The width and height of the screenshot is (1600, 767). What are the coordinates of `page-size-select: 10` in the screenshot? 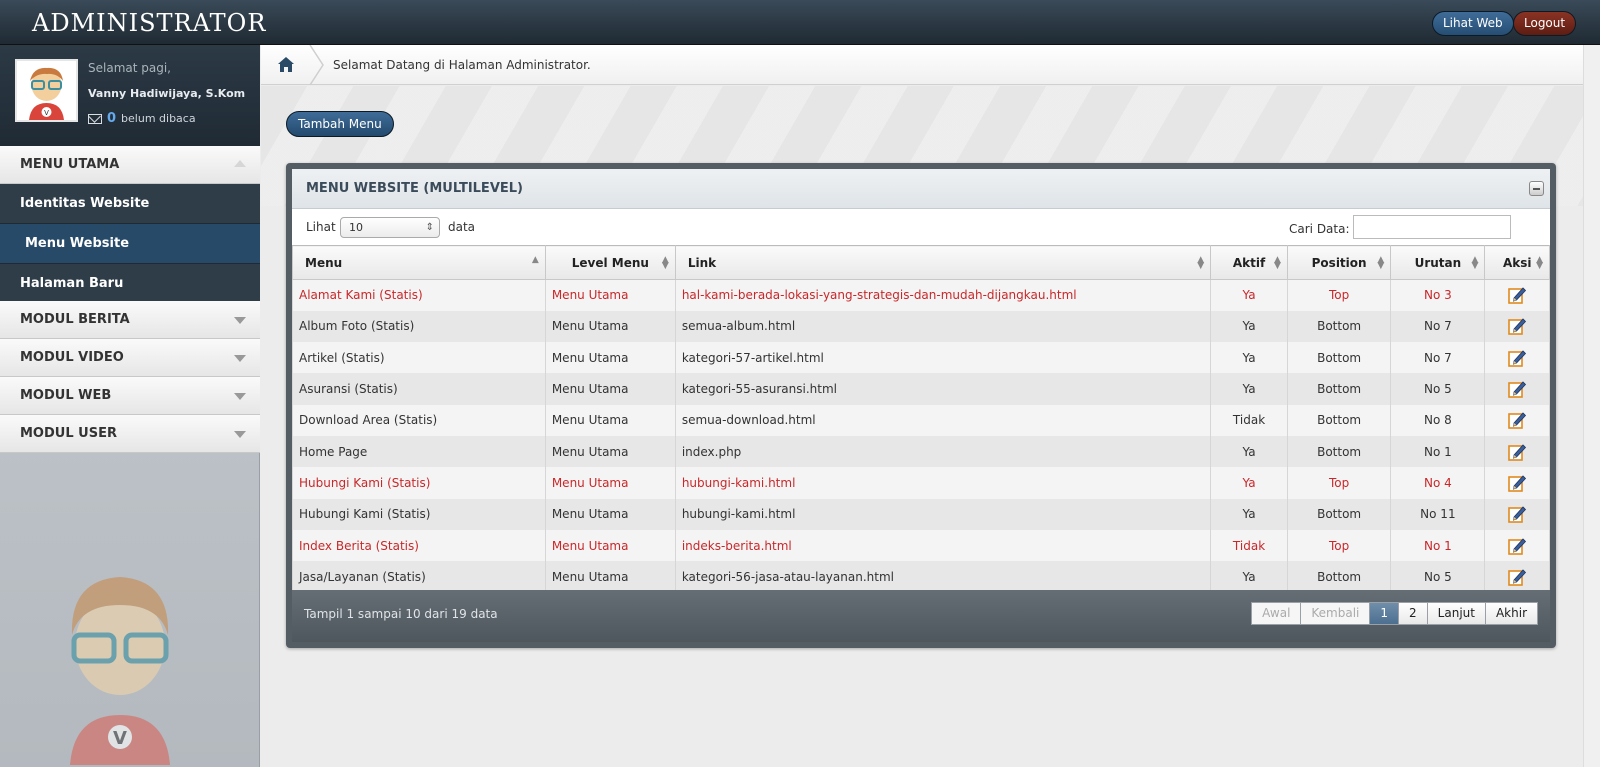 It's located at (390, 227).